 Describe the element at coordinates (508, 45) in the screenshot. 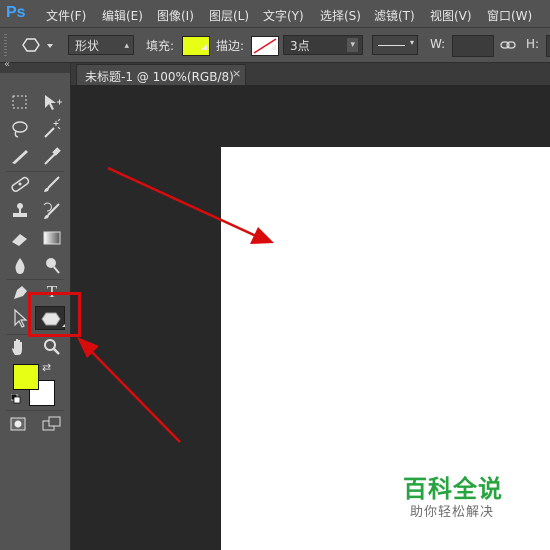

I see `link-icon` at that location.